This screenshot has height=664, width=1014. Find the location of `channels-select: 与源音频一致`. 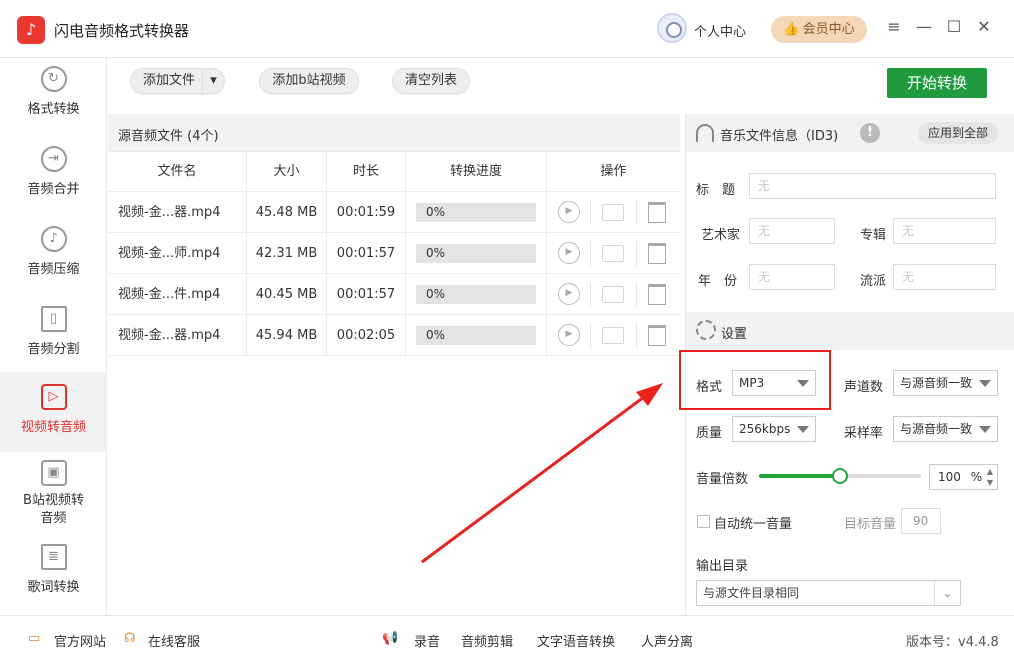

channels-select: 与源音频一致 is located at coordinates (945, 383).